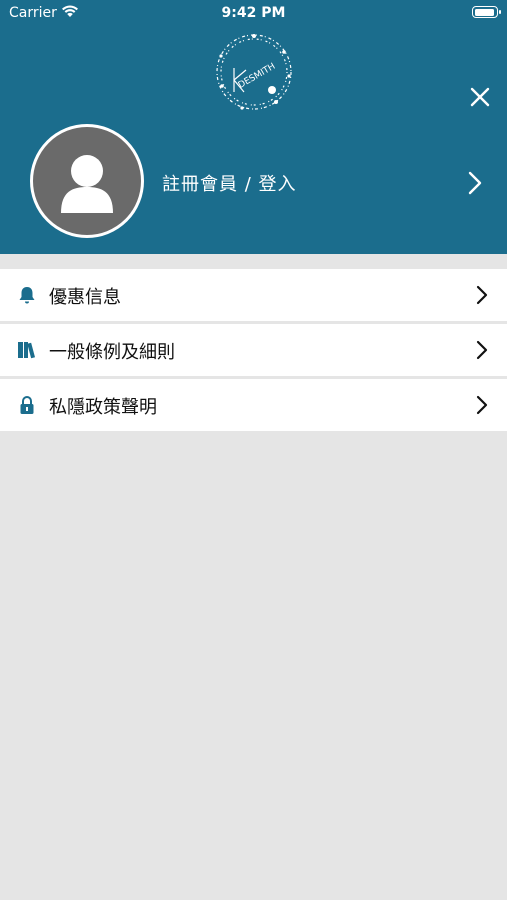 The width and height of the screenshot is (507, 900). What do you see at coordinates (320, 182) in the screenshot?
I see `login-register-link: 註冊會員 / 登入` at bounding box center [320, 182].